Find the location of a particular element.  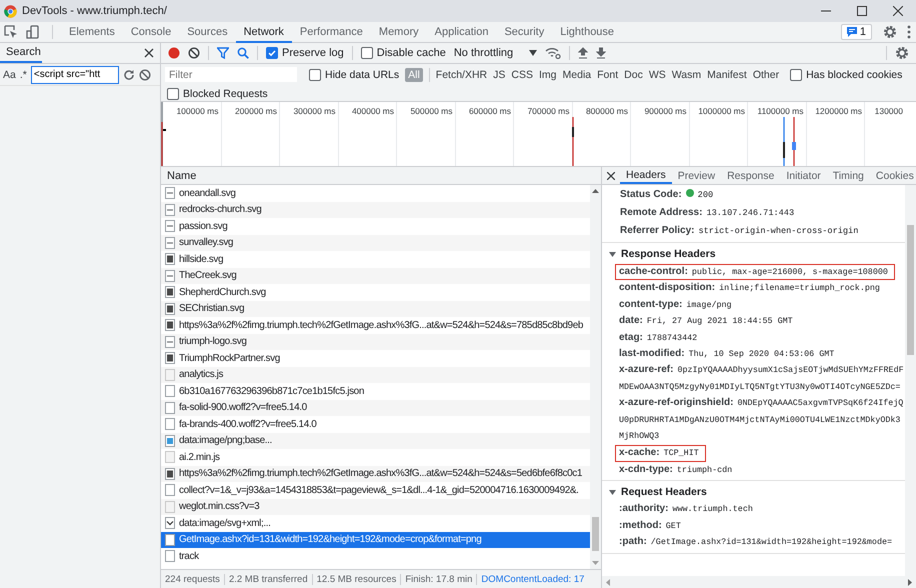

details-tab: Preview is located at coordinates (697, 175).